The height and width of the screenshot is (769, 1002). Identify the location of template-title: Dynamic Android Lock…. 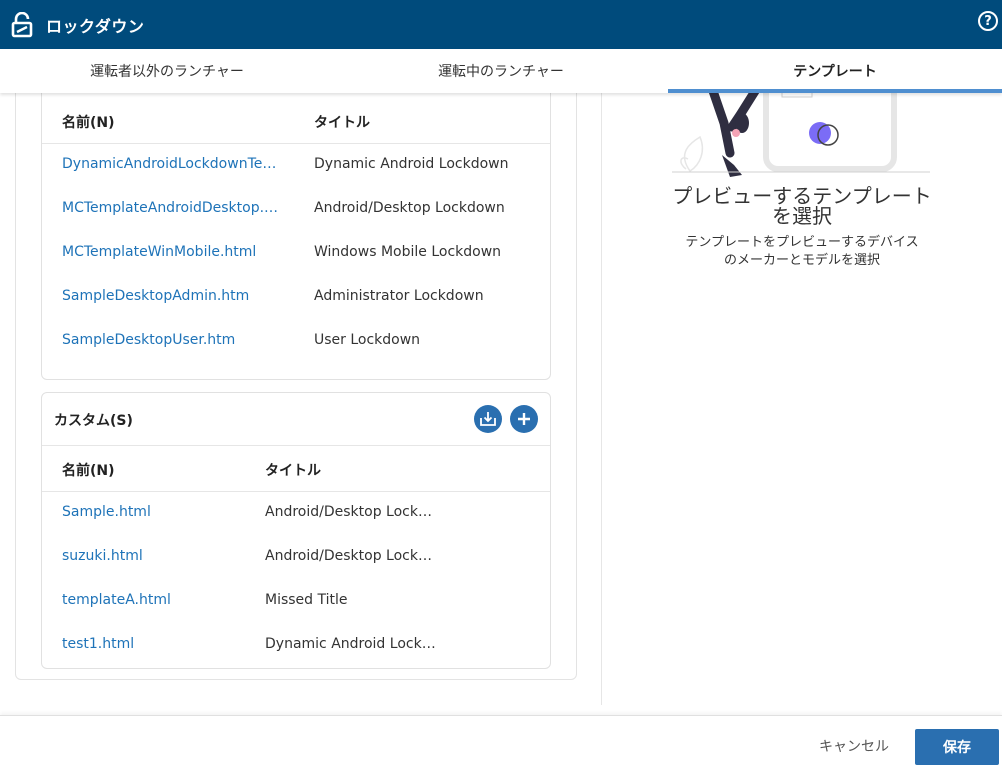
(350, 644).